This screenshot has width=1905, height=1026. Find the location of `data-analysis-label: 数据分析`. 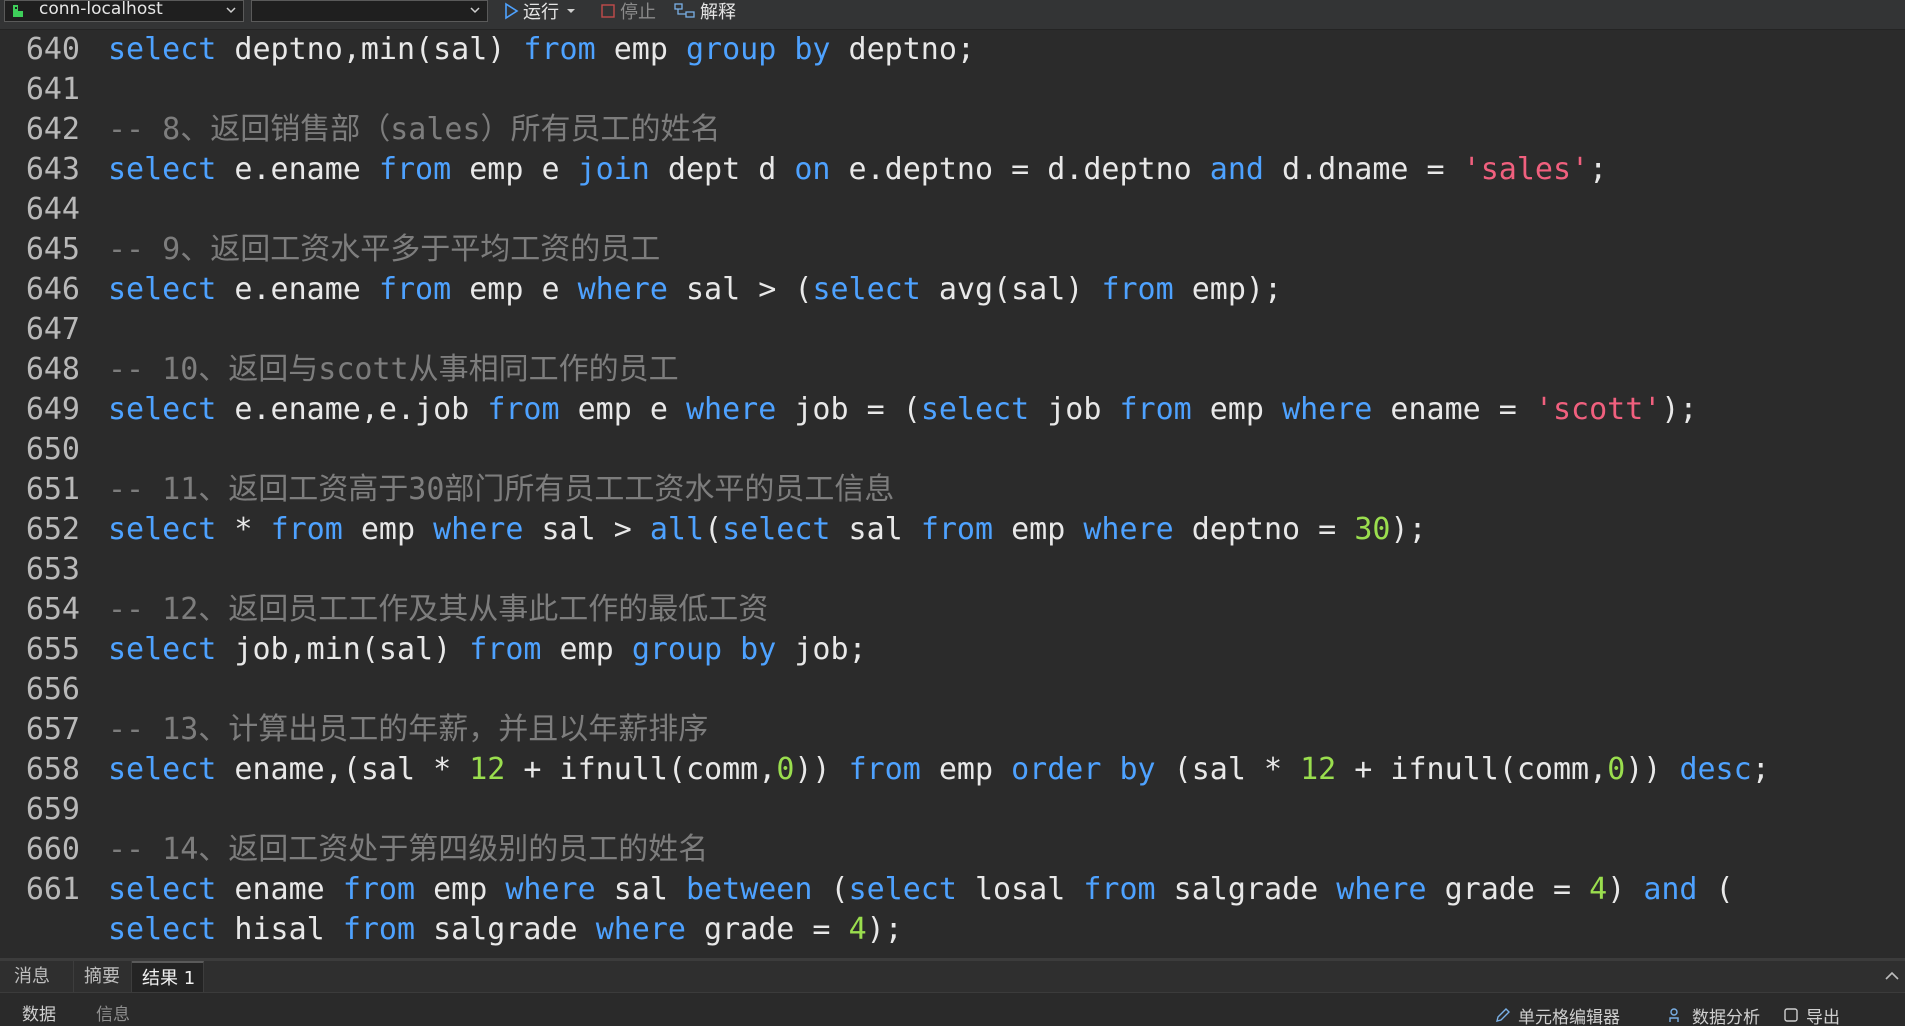

data-analysis-label: 数据分析 is located at coordinates (1726, 1016).